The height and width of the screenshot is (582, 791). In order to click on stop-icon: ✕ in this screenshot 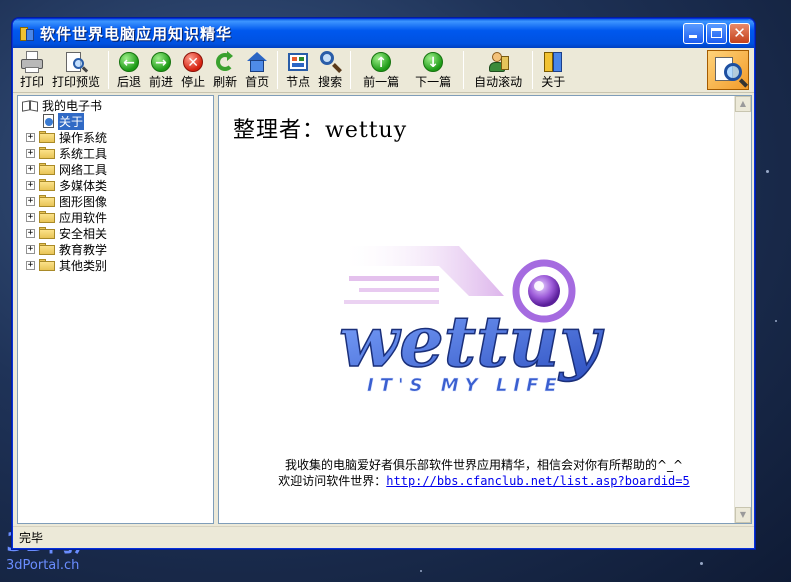, I will do `click(193, 62)`.